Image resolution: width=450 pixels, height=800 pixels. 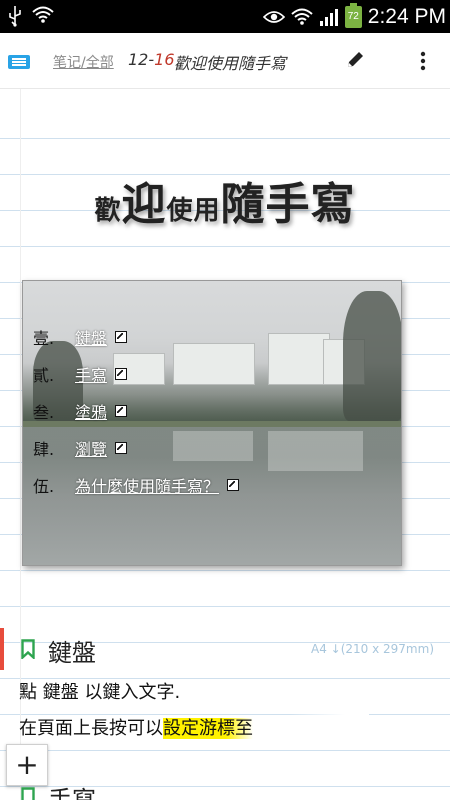 I want to click on plus-icon: +, so click(x=27, y=764).